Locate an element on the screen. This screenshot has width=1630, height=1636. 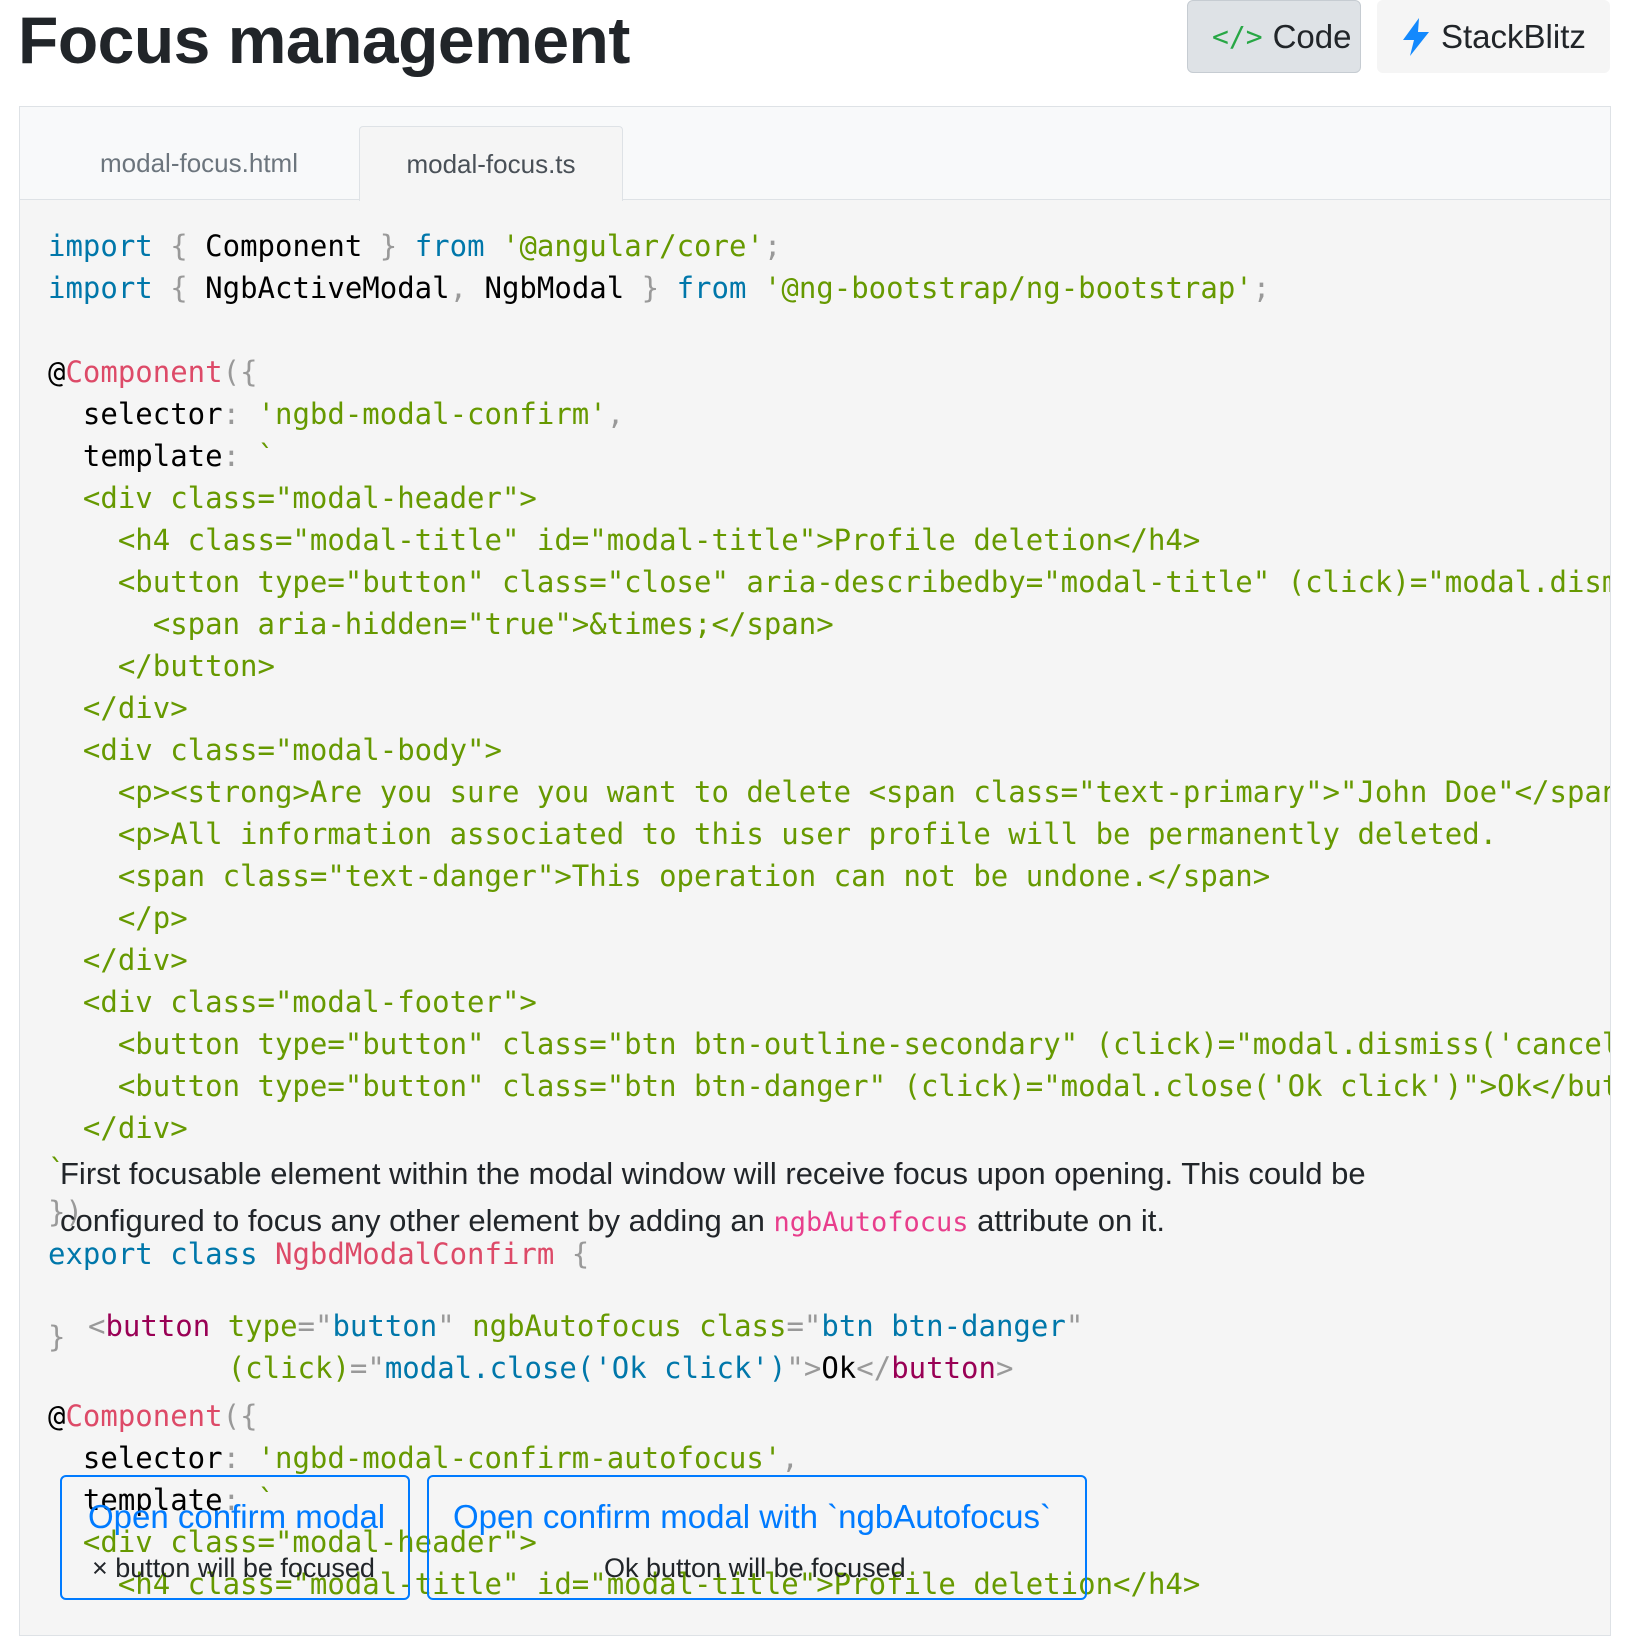
code-line: </button> is located at coordinates (161, 666).